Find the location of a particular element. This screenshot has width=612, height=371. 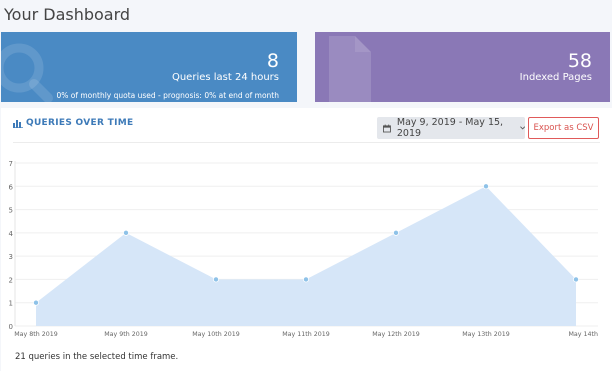

pages-count: 58 is located at coordinates (579, 61).